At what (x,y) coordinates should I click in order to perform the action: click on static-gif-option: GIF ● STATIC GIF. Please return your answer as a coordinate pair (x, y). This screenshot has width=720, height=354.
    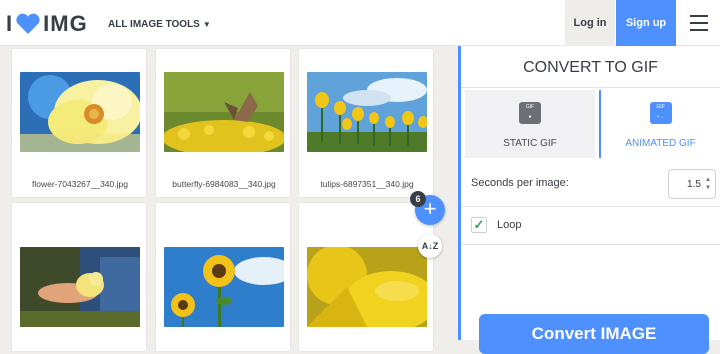
    Looking at the image, I should click on (530, 124).